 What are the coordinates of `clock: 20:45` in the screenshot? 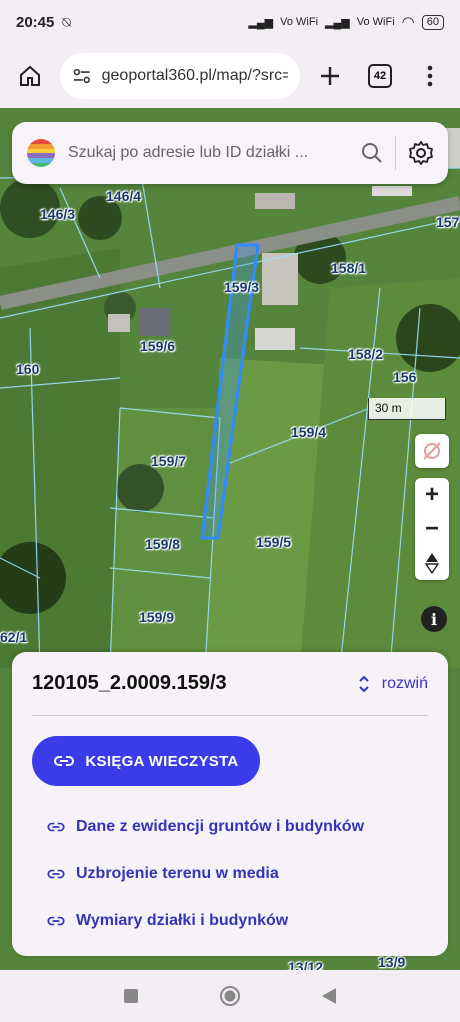 It's located at (35, 22).